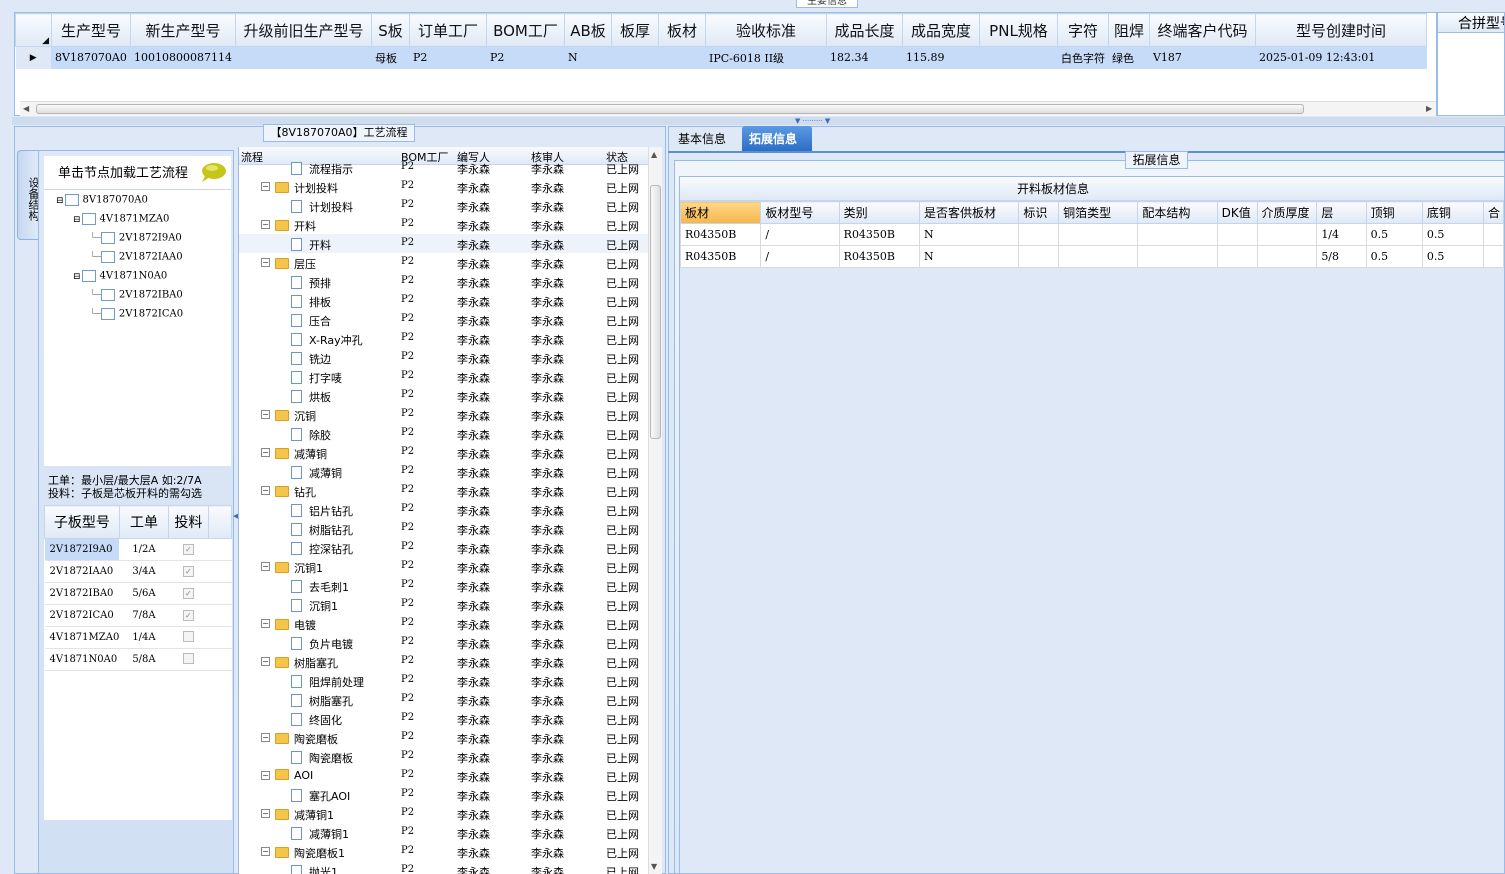  What do you see at coordinates (303, 30) in the screenshot?
I see `col-header-2: 升级前旧生产型号` at bounding box center [303, 30].